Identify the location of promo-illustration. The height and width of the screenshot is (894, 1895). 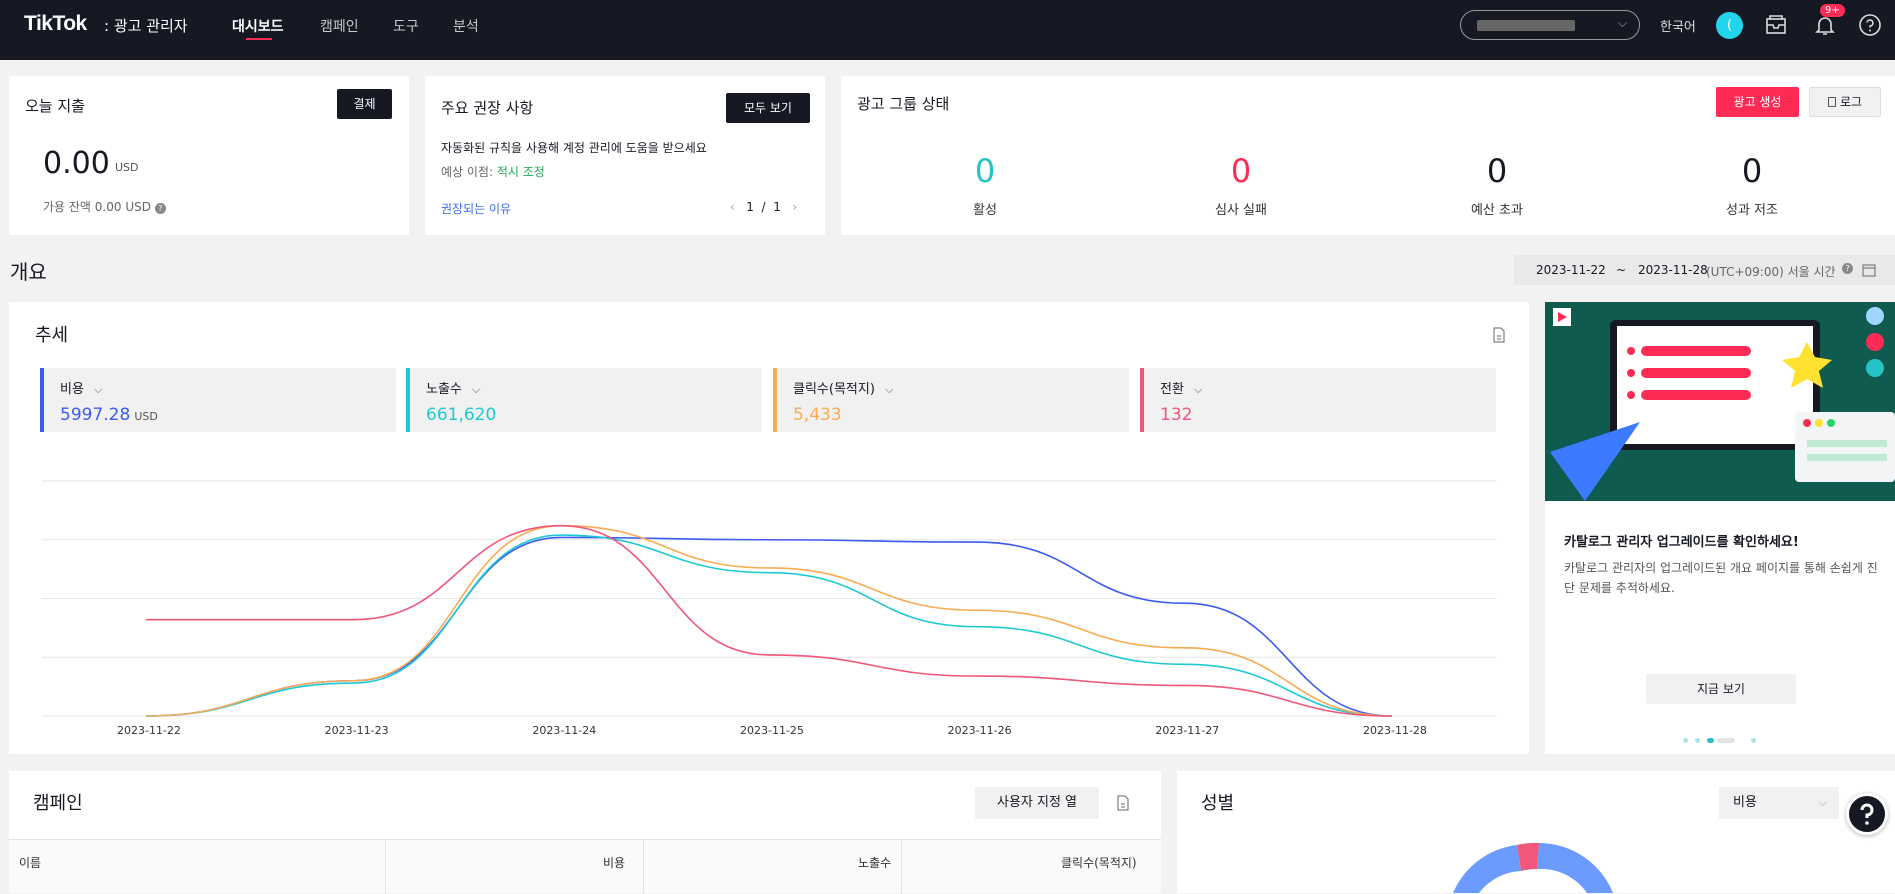
(1720, 401).